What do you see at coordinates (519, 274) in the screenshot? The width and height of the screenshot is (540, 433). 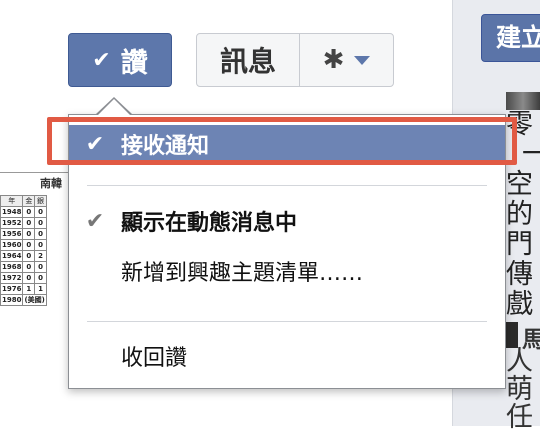 I see `news-line: 傳` at bounding box center [519, 274].